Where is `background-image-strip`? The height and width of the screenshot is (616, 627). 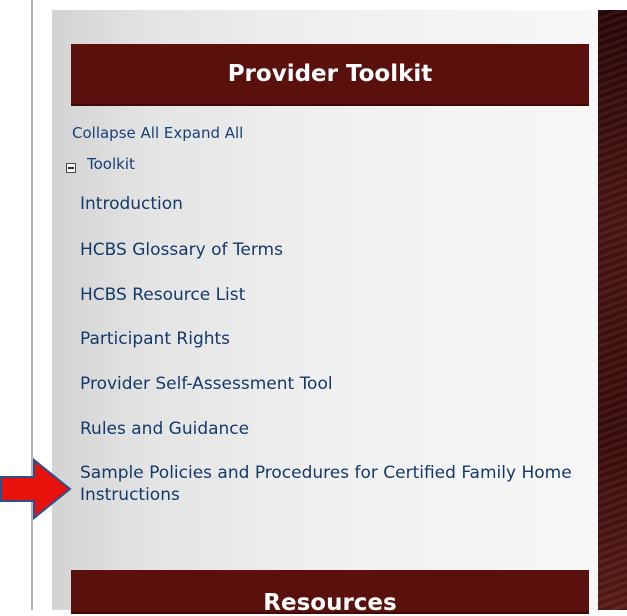 background-image-strip is located at coordinates (612, 310).